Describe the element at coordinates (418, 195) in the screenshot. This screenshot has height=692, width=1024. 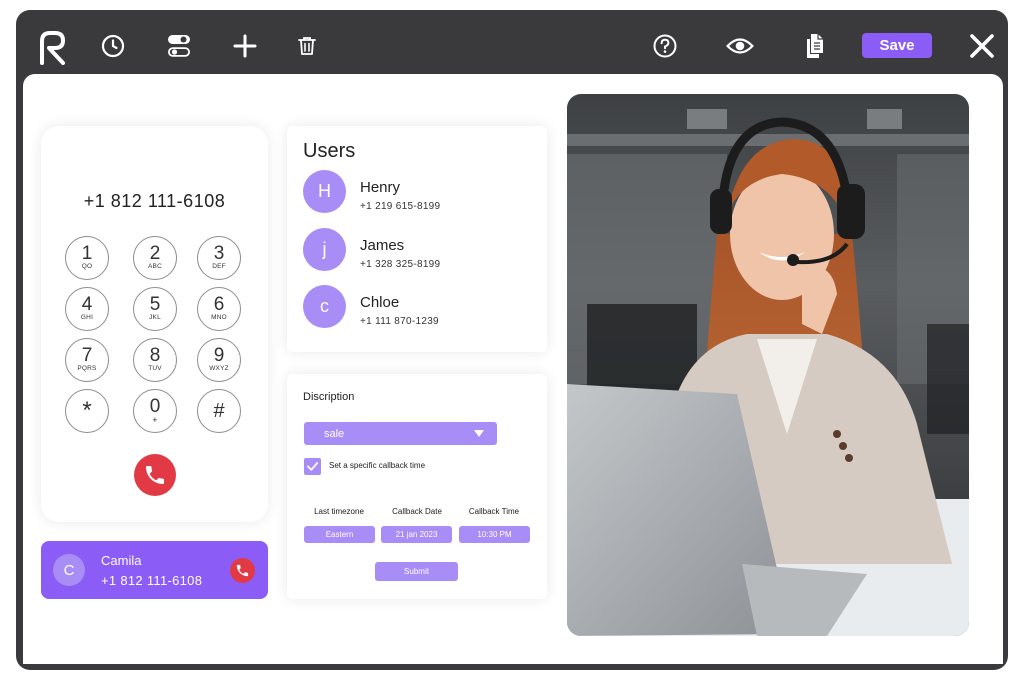
I see `user-item-henry: H Henry +1 219 615-8199` at that location.